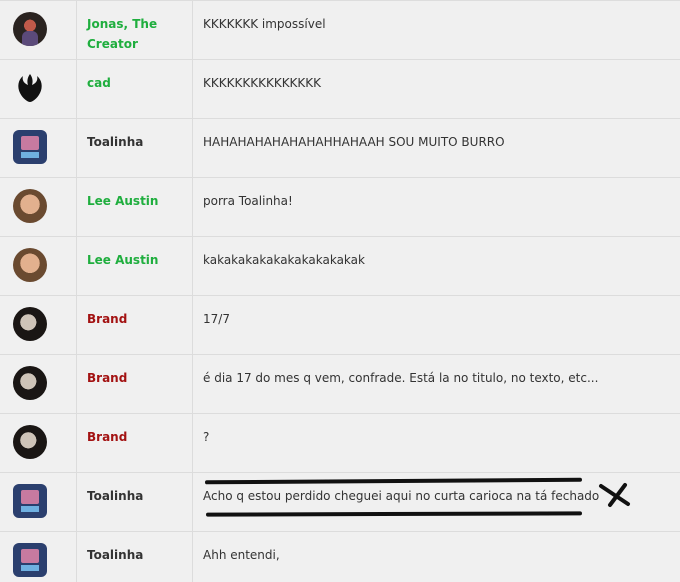  I want to click on chat-message-row: Brand 17/7, so click(340, 325).